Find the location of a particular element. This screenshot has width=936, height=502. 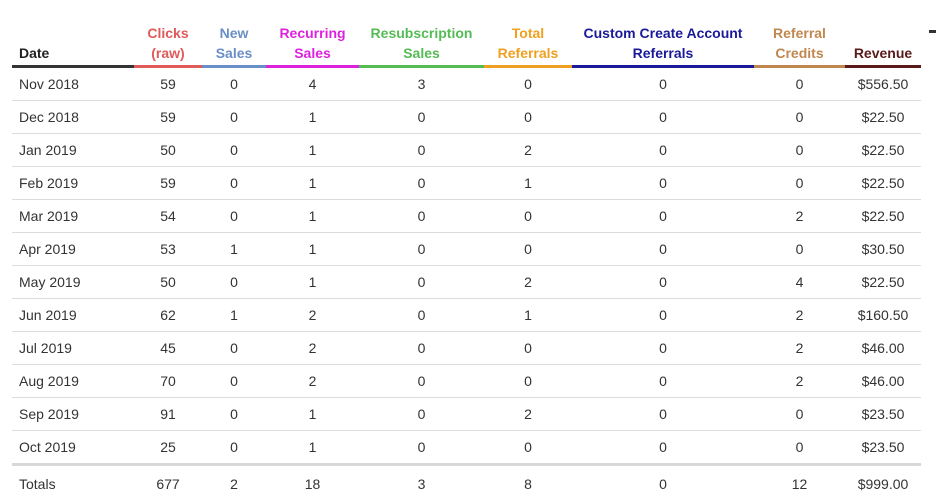

row-value-cell: 54 is located at coordinates (168, 216).